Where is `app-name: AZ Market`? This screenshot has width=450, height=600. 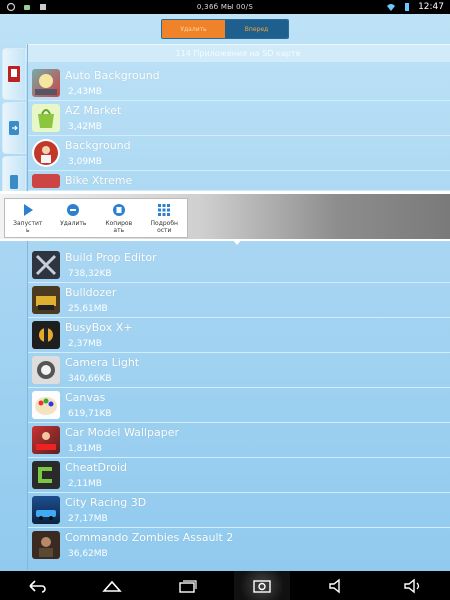
app-name: AZ Market is located at coordinates (93, 110).